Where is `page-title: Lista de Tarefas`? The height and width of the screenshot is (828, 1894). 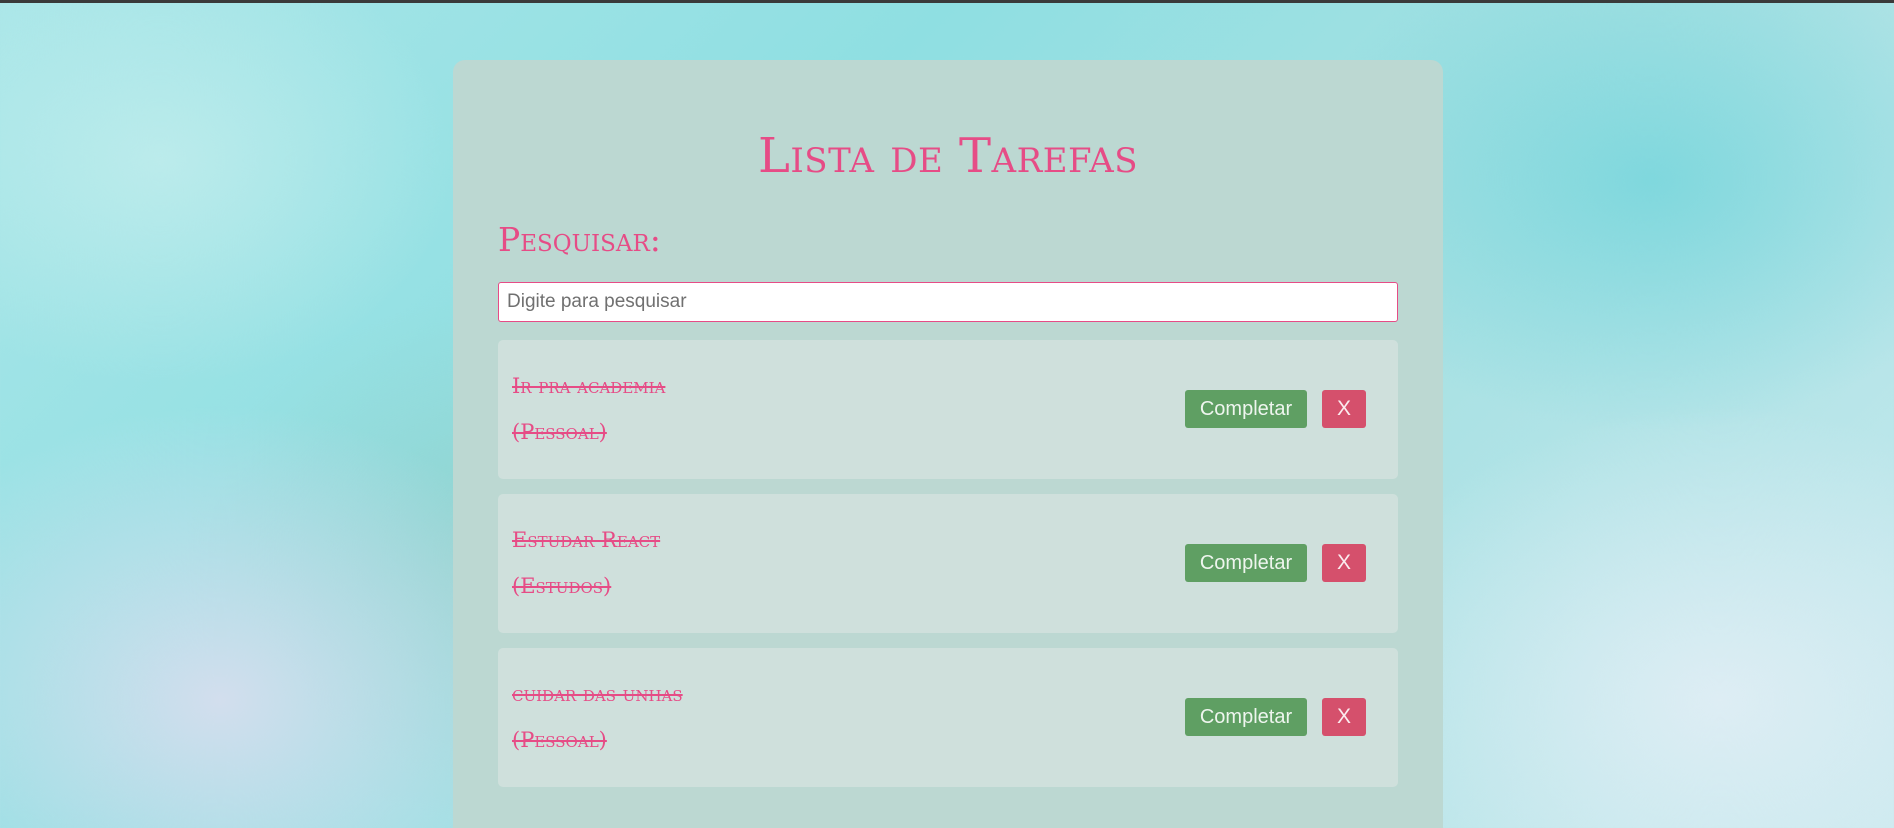 page-title: Lista de Tarefas is located at coordinates (948, 156).